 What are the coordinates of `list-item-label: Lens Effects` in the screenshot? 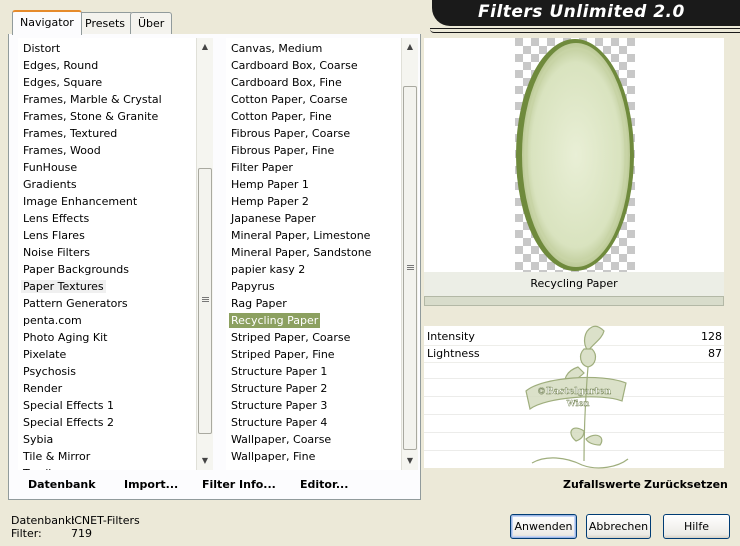 It's located at (56, 218).